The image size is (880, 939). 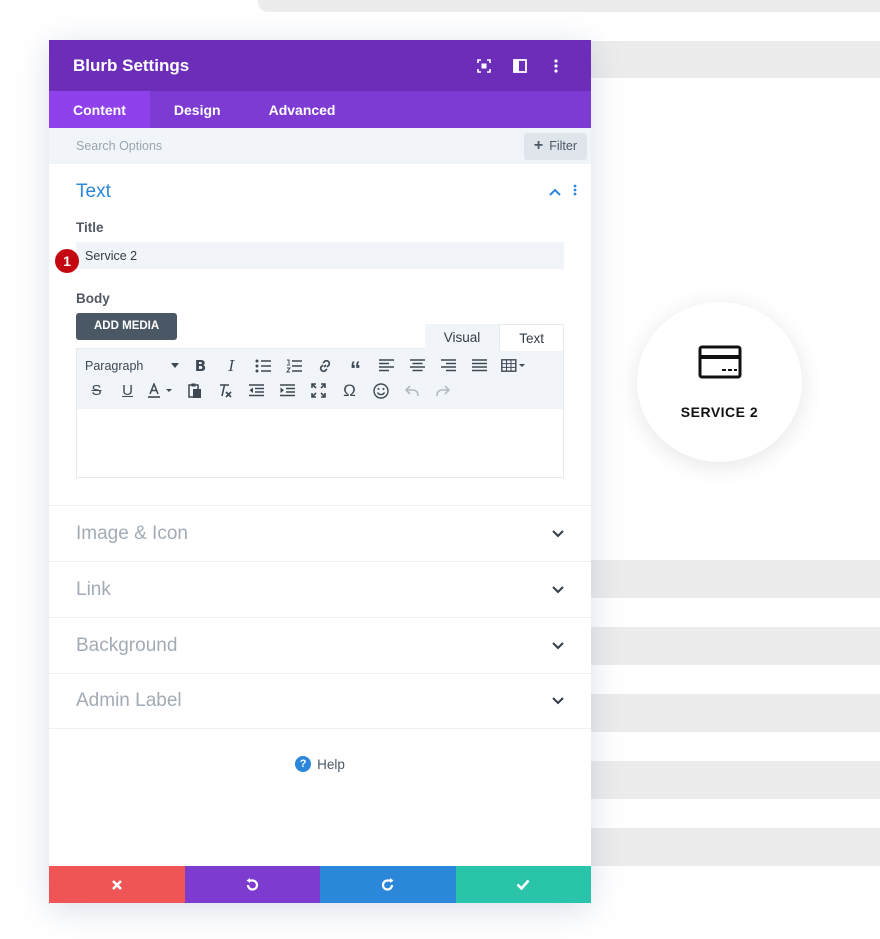 What do you see at coordinates (720, 364) in the screenshot?
I see `credit-card-icon` at bounding box center [720, 364].